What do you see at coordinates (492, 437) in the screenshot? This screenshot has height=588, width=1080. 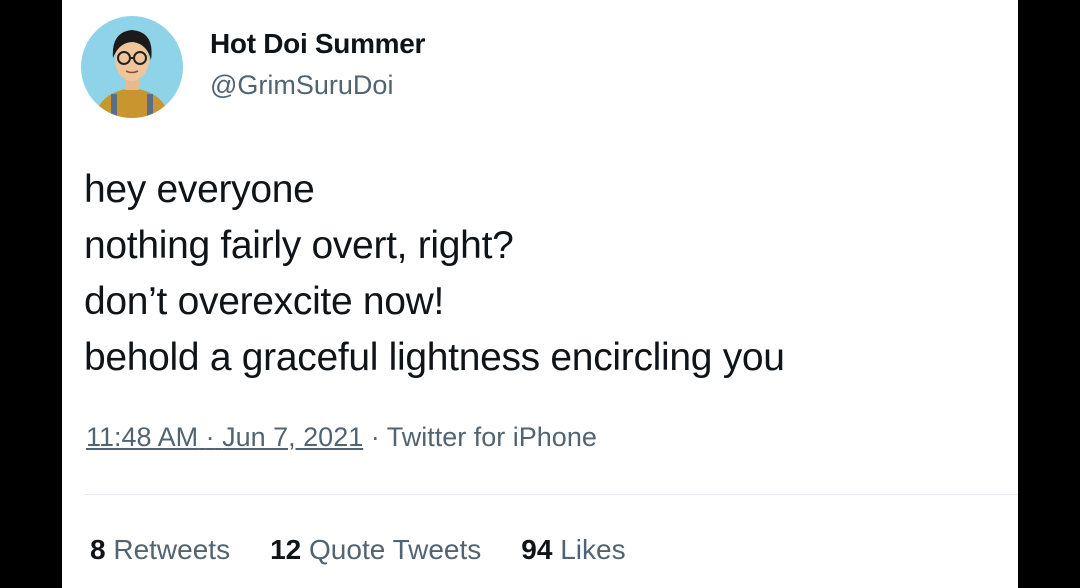 I see `tweet-source: Twitter for iPhone` at bounding box center [492, 437].